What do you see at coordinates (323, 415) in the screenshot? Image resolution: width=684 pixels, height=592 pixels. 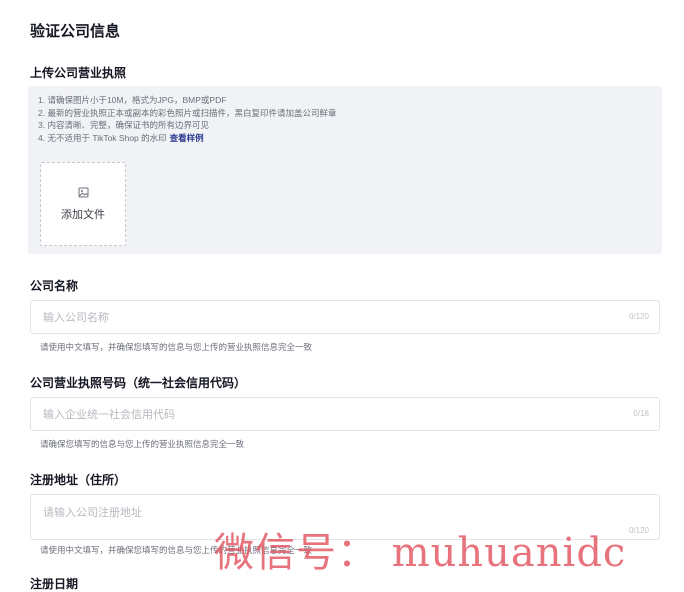 I see `license-number-input` at bounding box center [323, 415].